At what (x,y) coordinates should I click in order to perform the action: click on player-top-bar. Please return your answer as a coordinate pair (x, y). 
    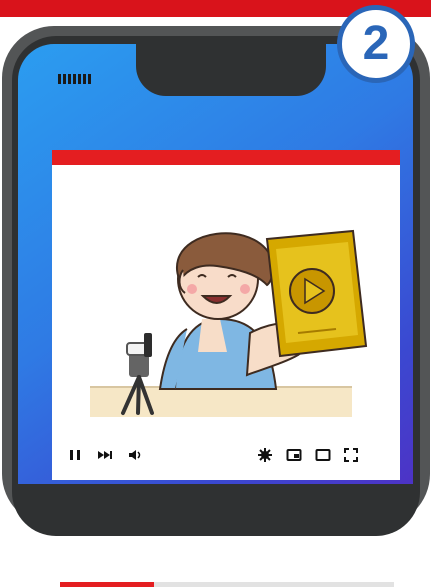
    Looking at the image, I should click on (226, 157).